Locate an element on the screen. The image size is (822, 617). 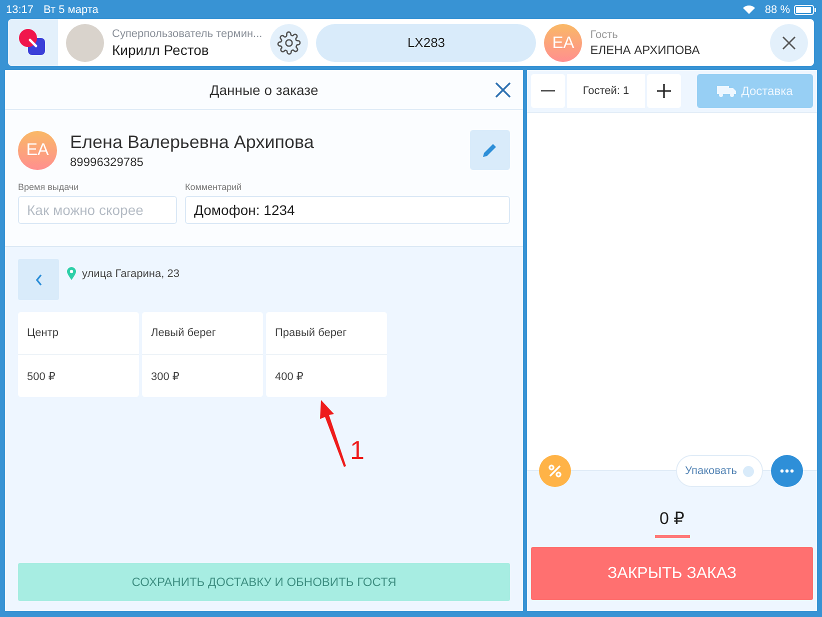
annotation-arrow is located at coordinates (333, 434).